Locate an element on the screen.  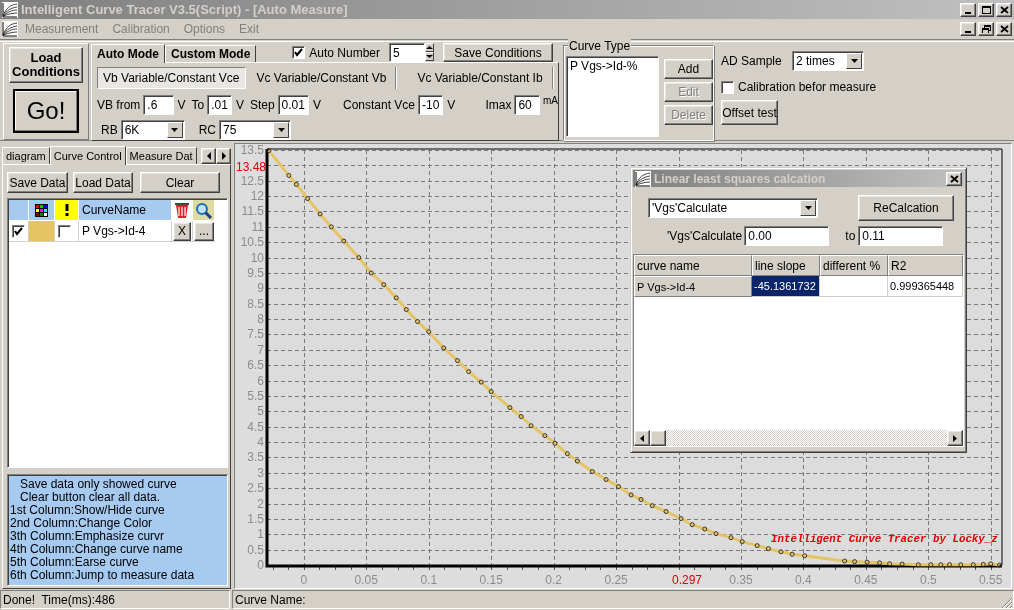
scroll-right-button is located at coordinates (223, 156).